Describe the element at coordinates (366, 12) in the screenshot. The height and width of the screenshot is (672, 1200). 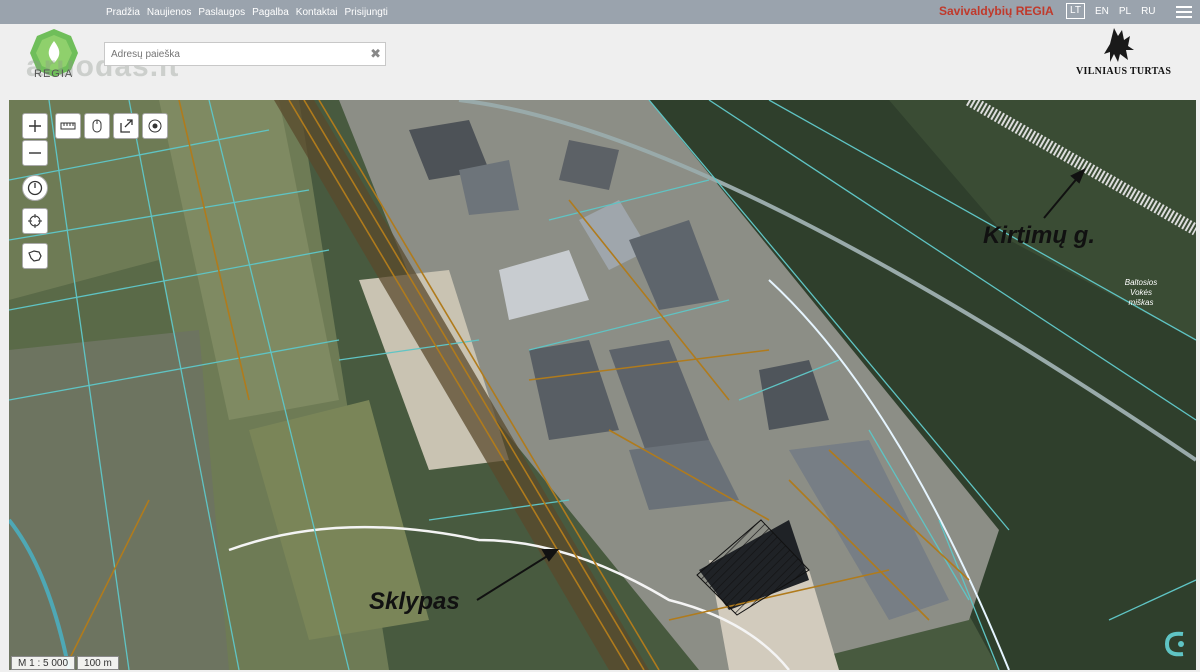
I see `nav-prisijungti: Prisijungti` at that location.